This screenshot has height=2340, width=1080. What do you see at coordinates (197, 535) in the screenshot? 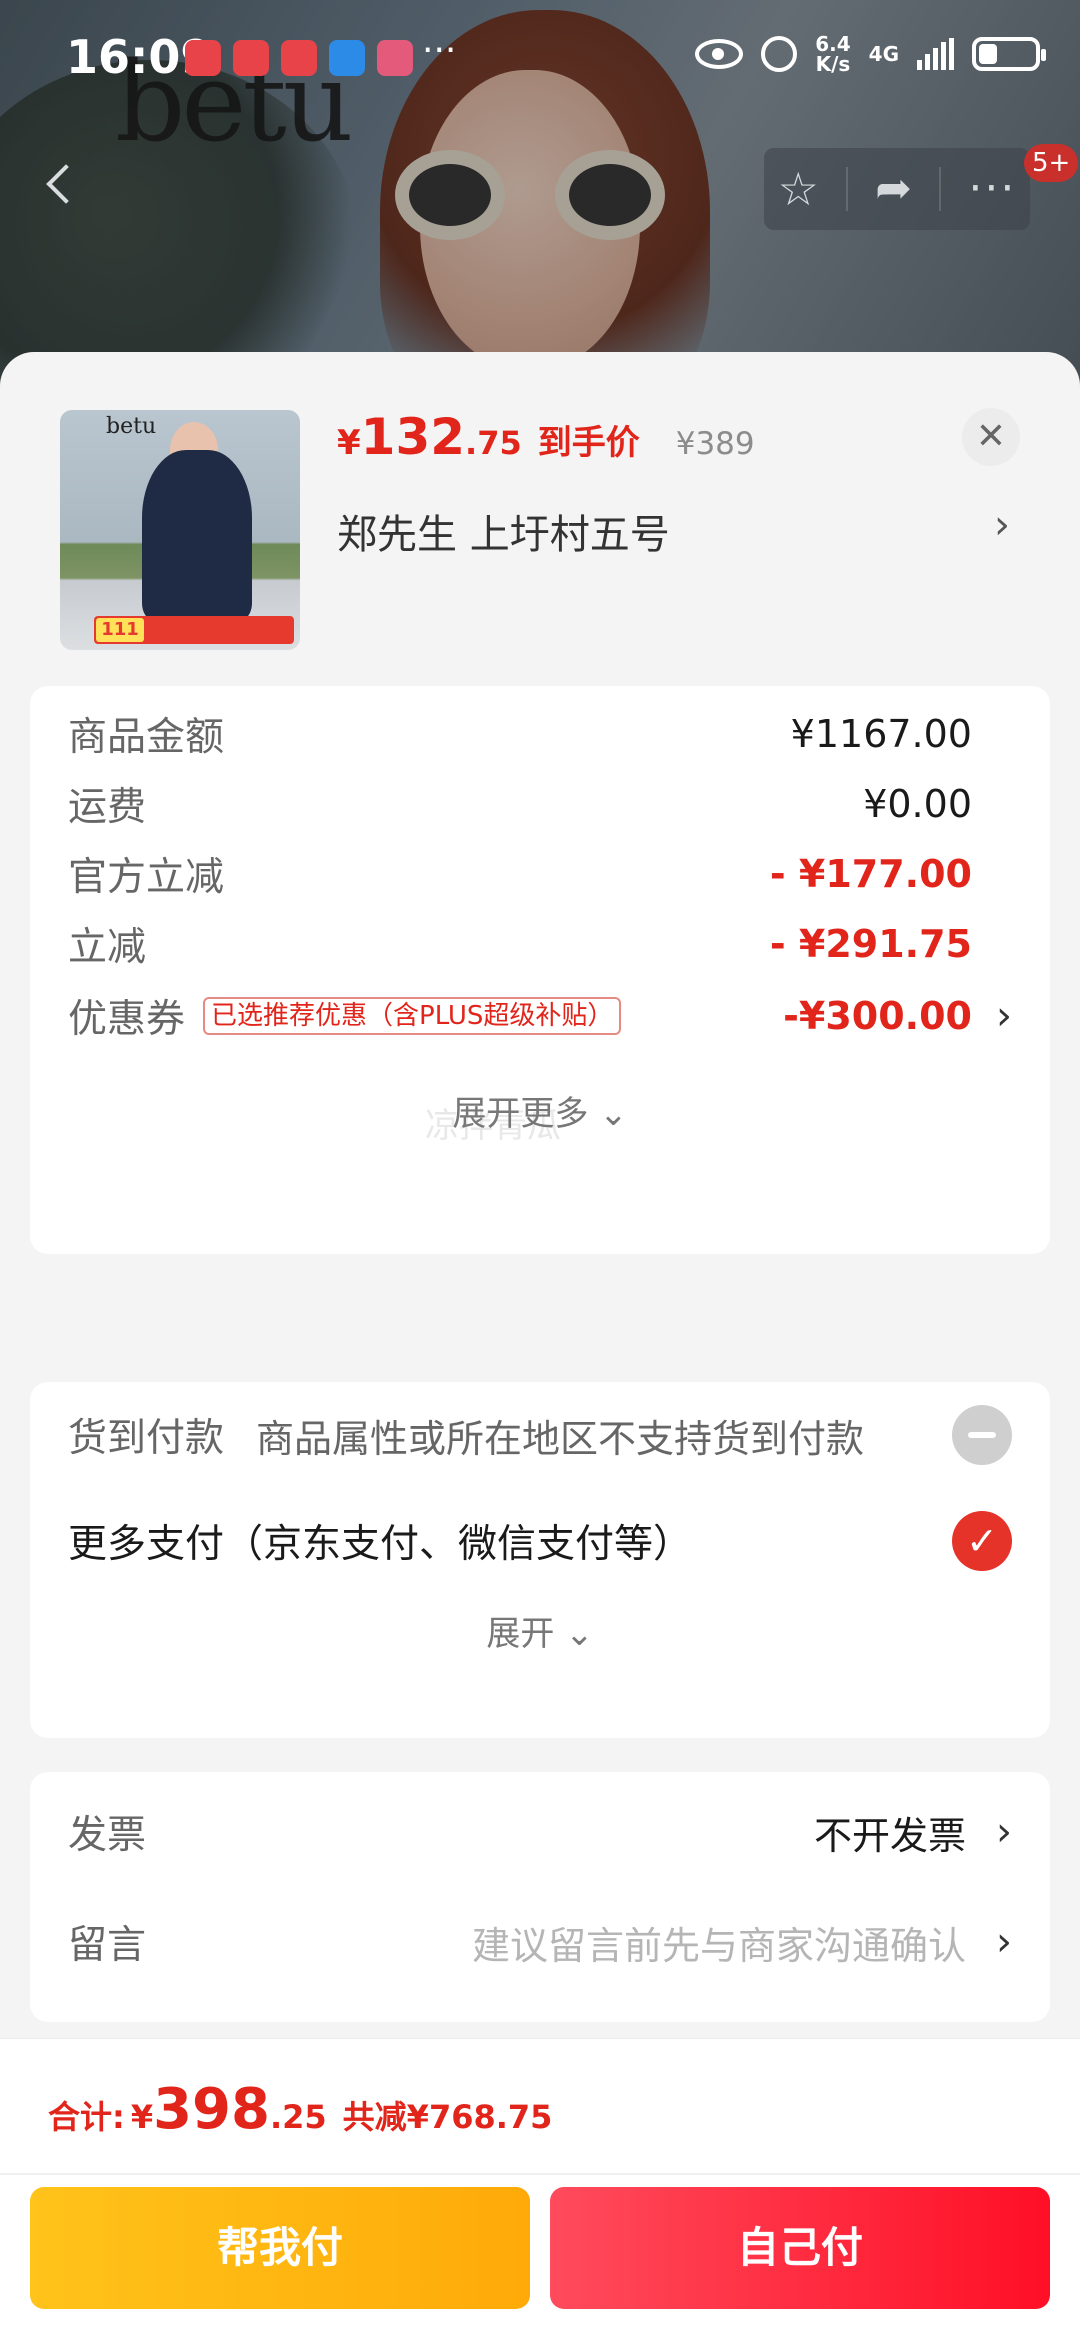
I see `thumb-dress` at bounding box center [197, 535].